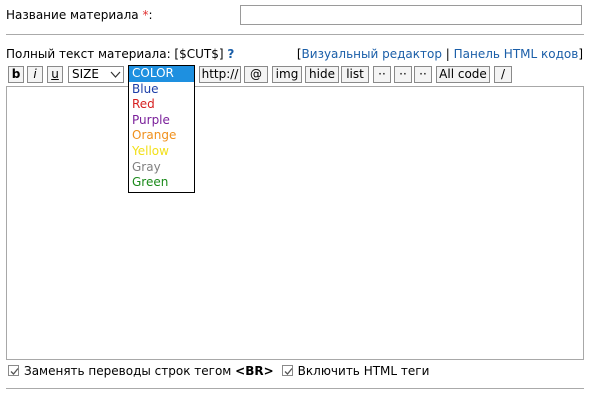 The image size is (600, 400). Describe the element at coordinates (372, 54) in the screenshot. I see `visual-editor-link: Визуальный редактор` at that location.